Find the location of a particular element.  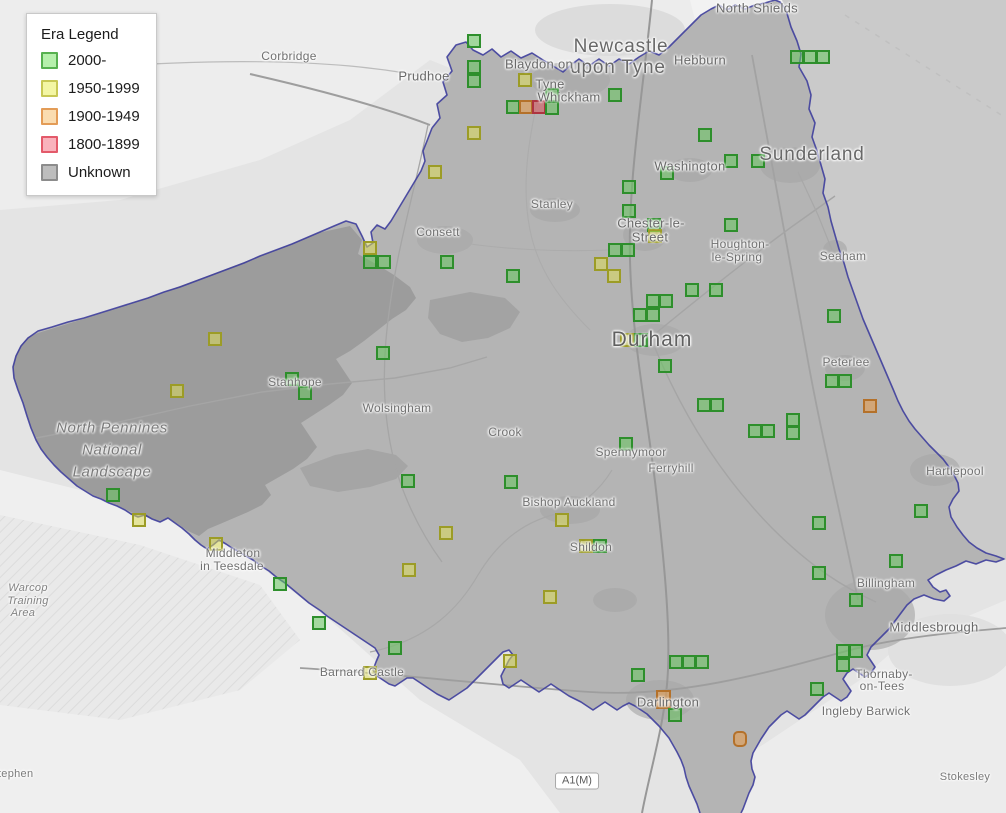

legend-swatch-unknown is located at coordinates (49, 172).